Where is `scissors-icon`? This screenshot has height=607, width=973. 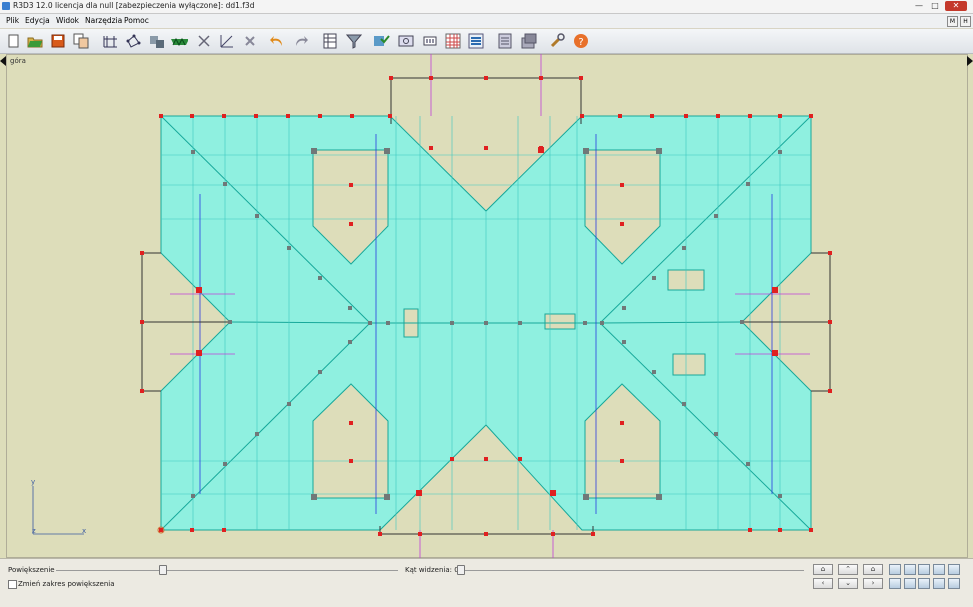
scissors-icon is located at coordinates (204, 41).